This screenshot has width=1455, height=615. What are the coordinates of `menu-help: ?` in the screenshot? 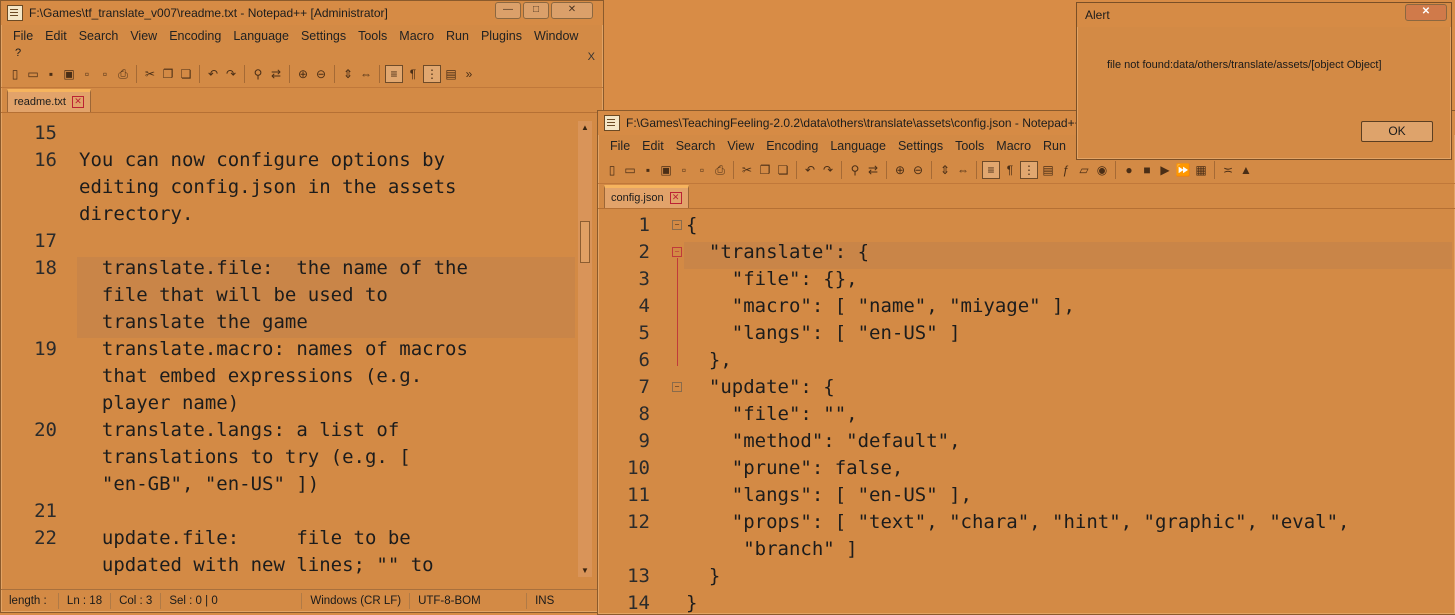 It's located at (302, 54).